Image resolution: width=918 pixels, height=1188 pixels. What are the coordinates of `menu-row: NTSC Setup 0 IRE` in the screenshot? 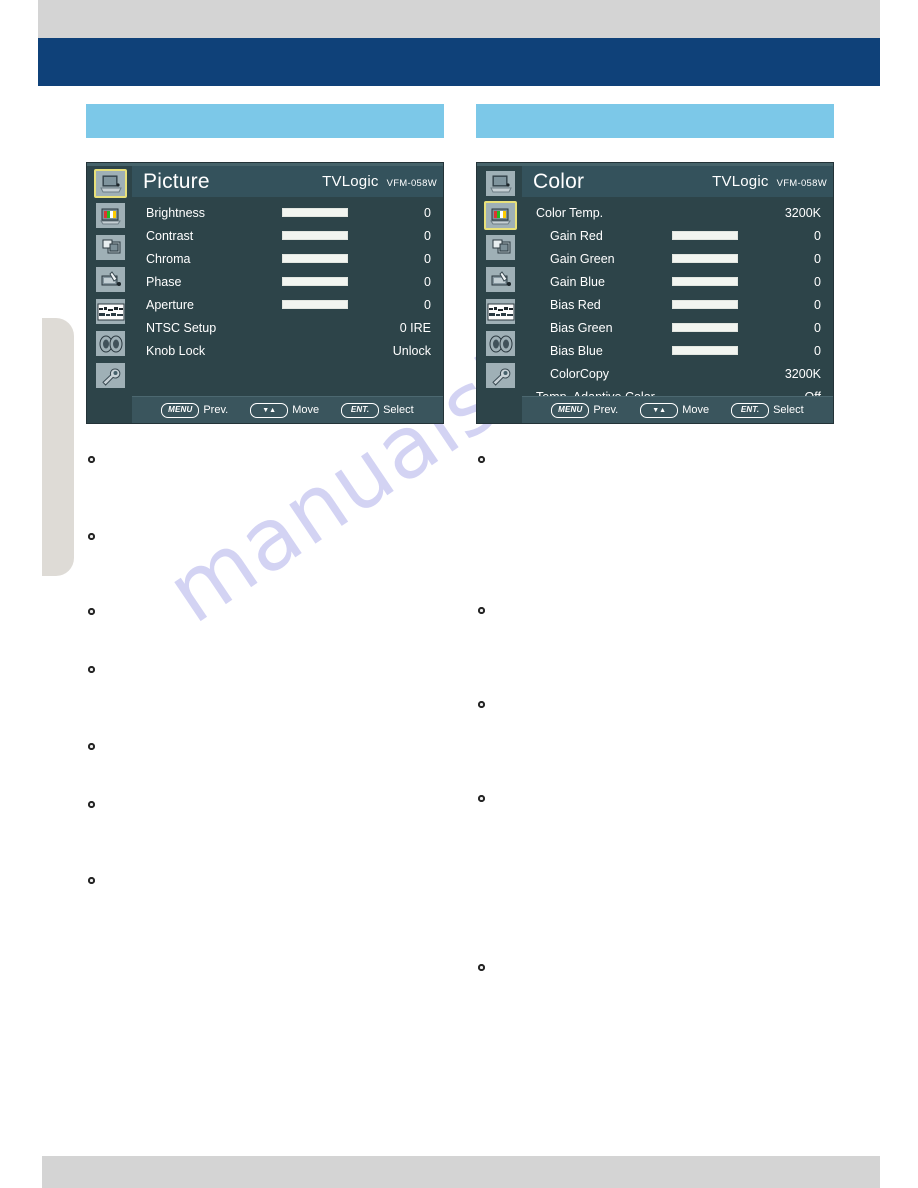 It's located at (287, 327).